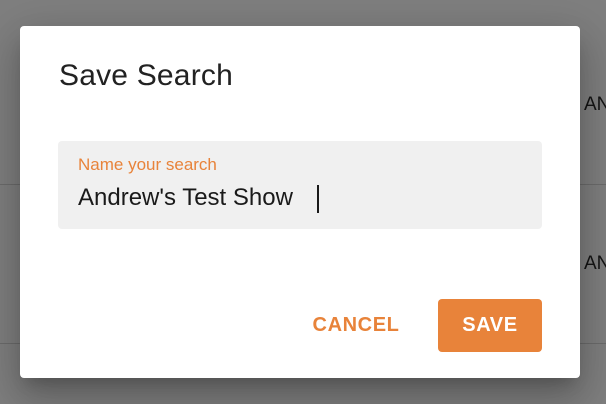 The image size is (606, 404). Describe the element at coordinates (298, 198) in the screenshot. I see `search-name-input` at that location.